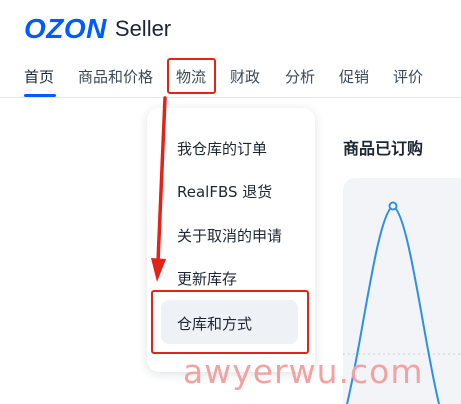 This screenshot has width=461, height=404. Describe the element at coordinates (229, 235) in the screenshot. I see `menu-item-cancellation-requests: 关于取消的申请` at that location.